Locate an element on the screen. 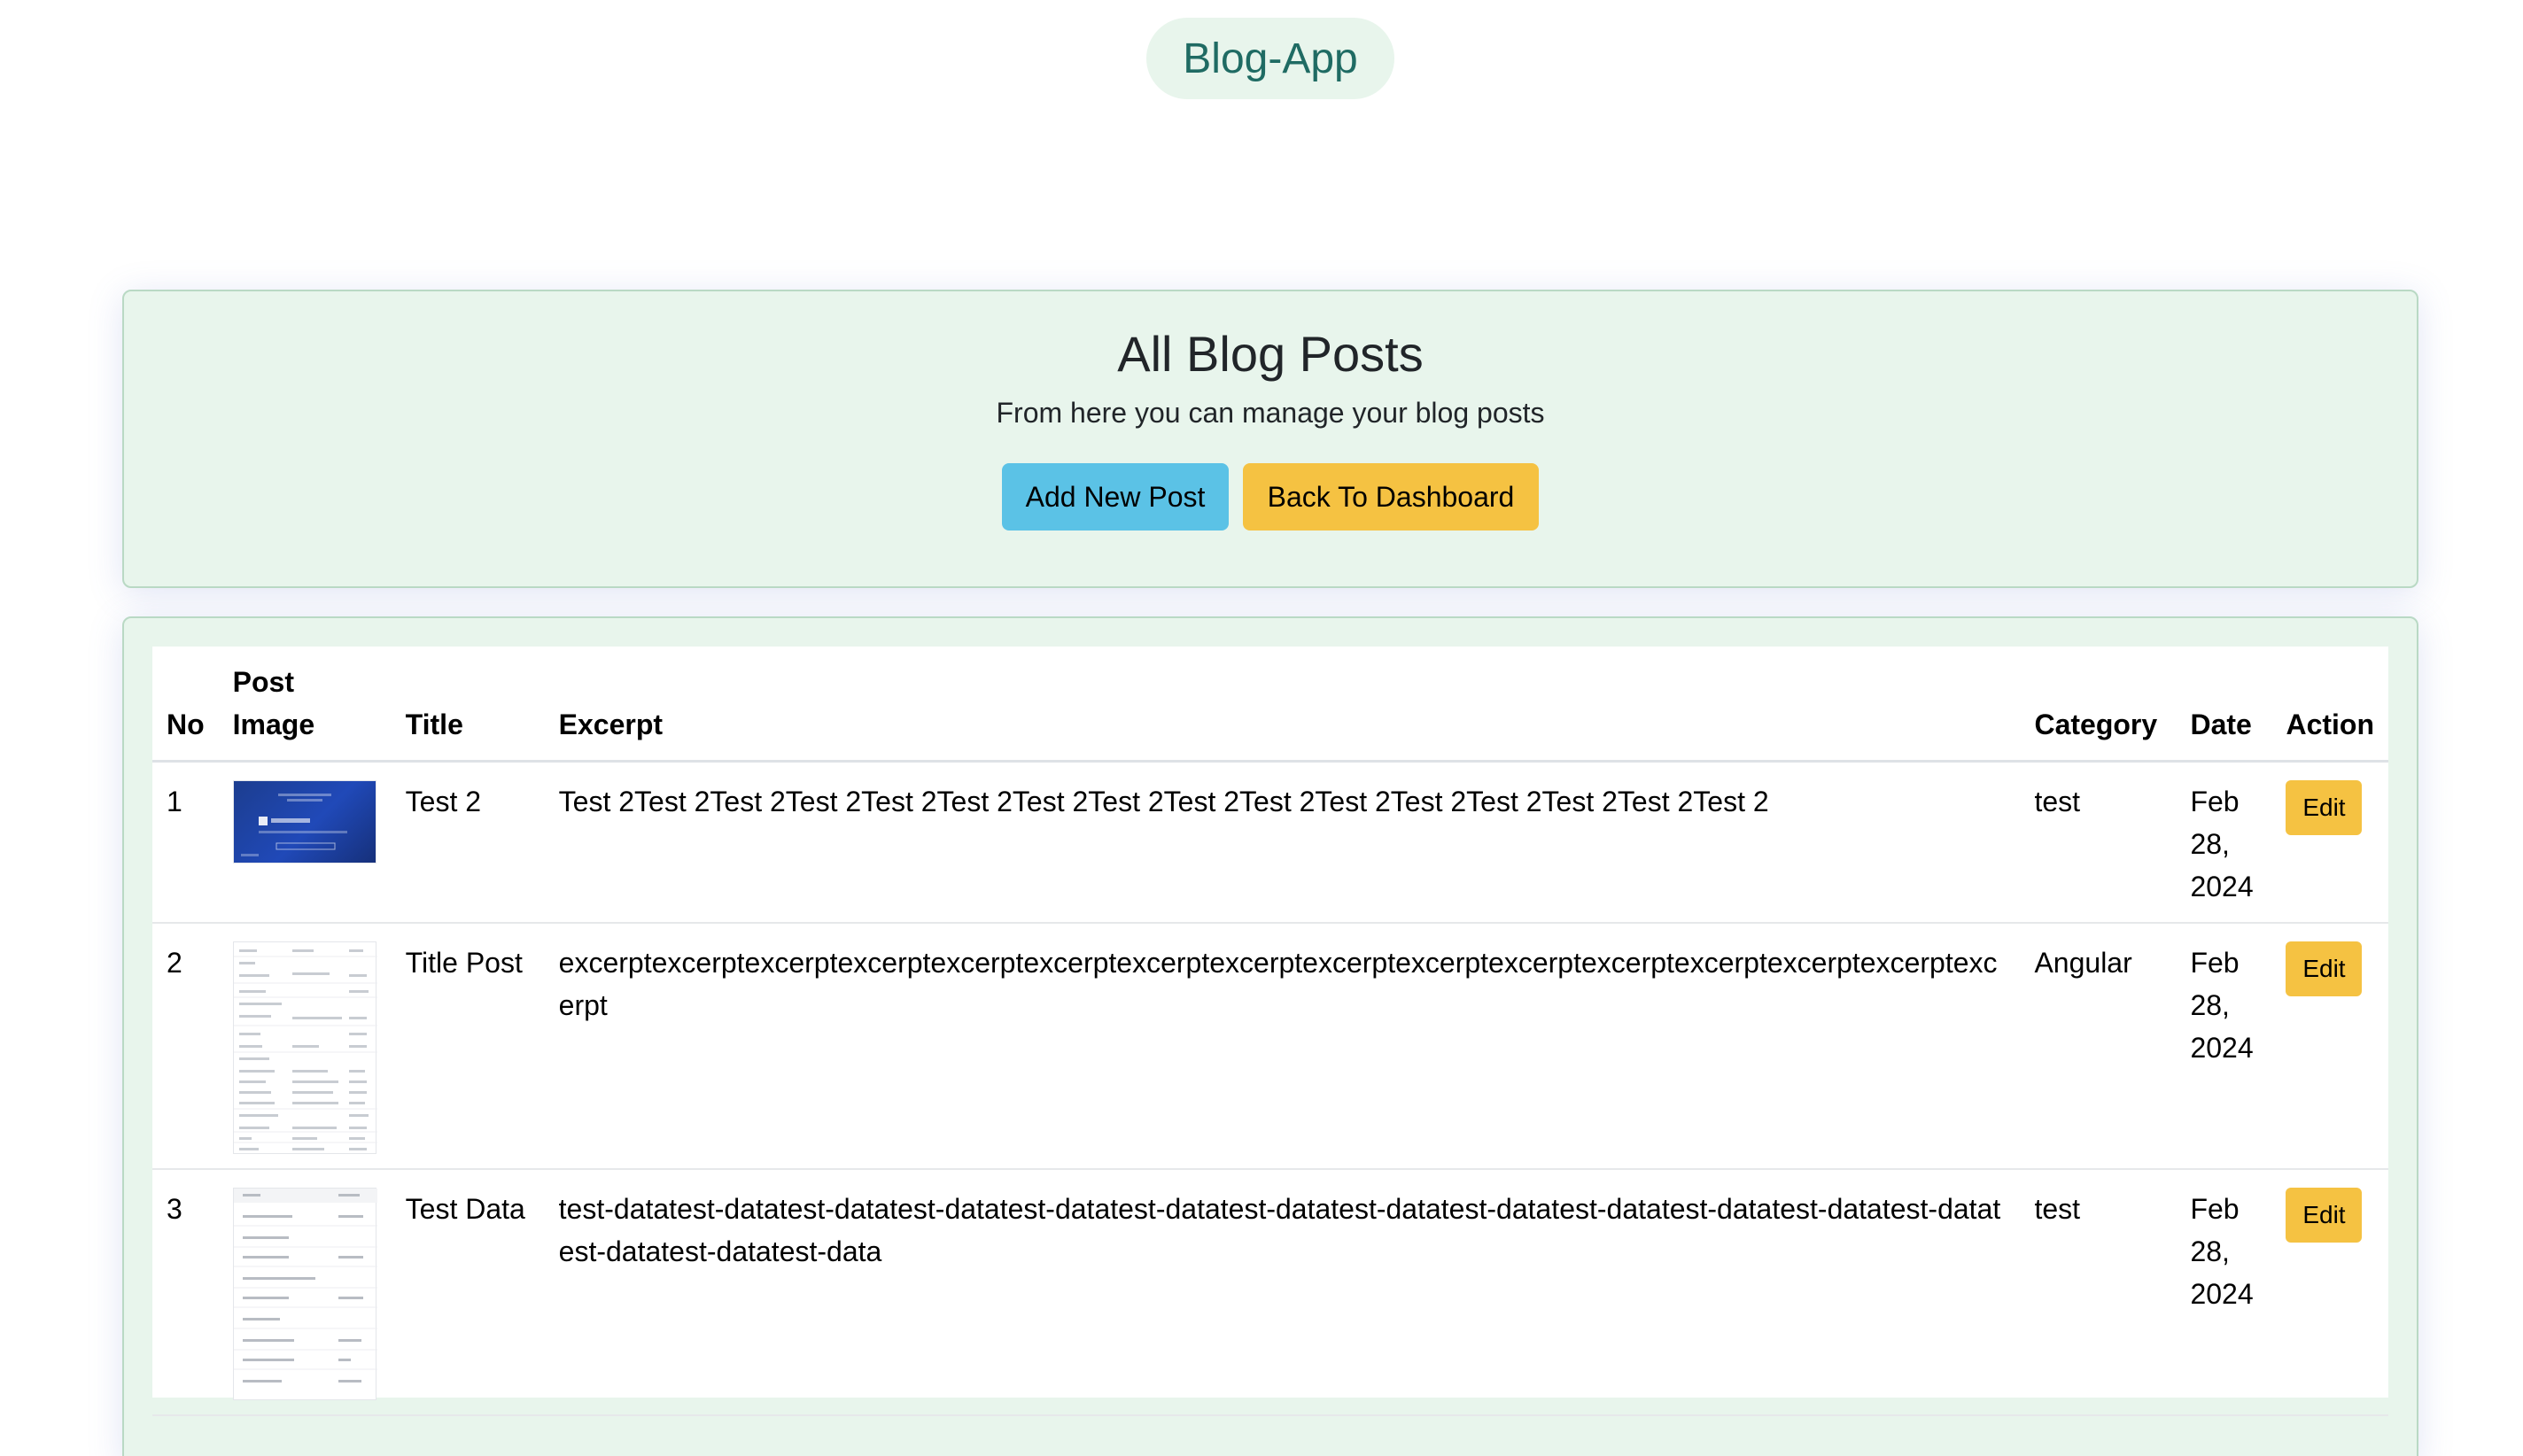 The height and width of the screenshot is (1456, 2523). column-header-action: Action is located at coordinates (2329, 705).